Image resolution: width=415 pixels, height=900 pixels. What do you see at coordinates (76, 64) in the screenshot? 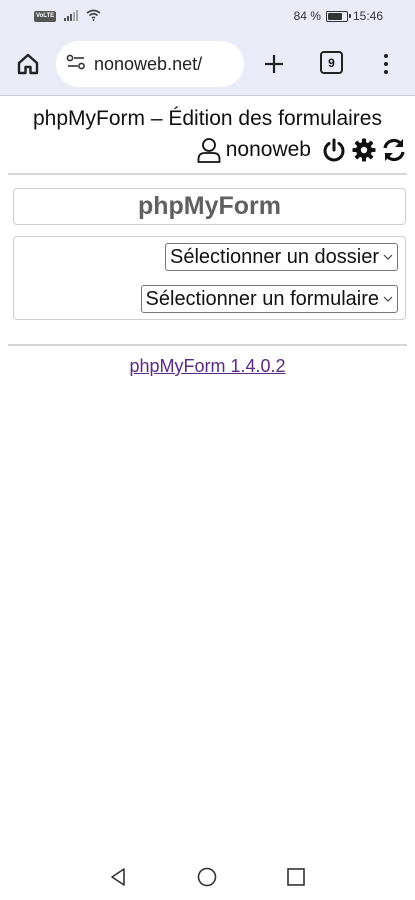
I see `site-settings-icon` at bounding box center [76, 64].